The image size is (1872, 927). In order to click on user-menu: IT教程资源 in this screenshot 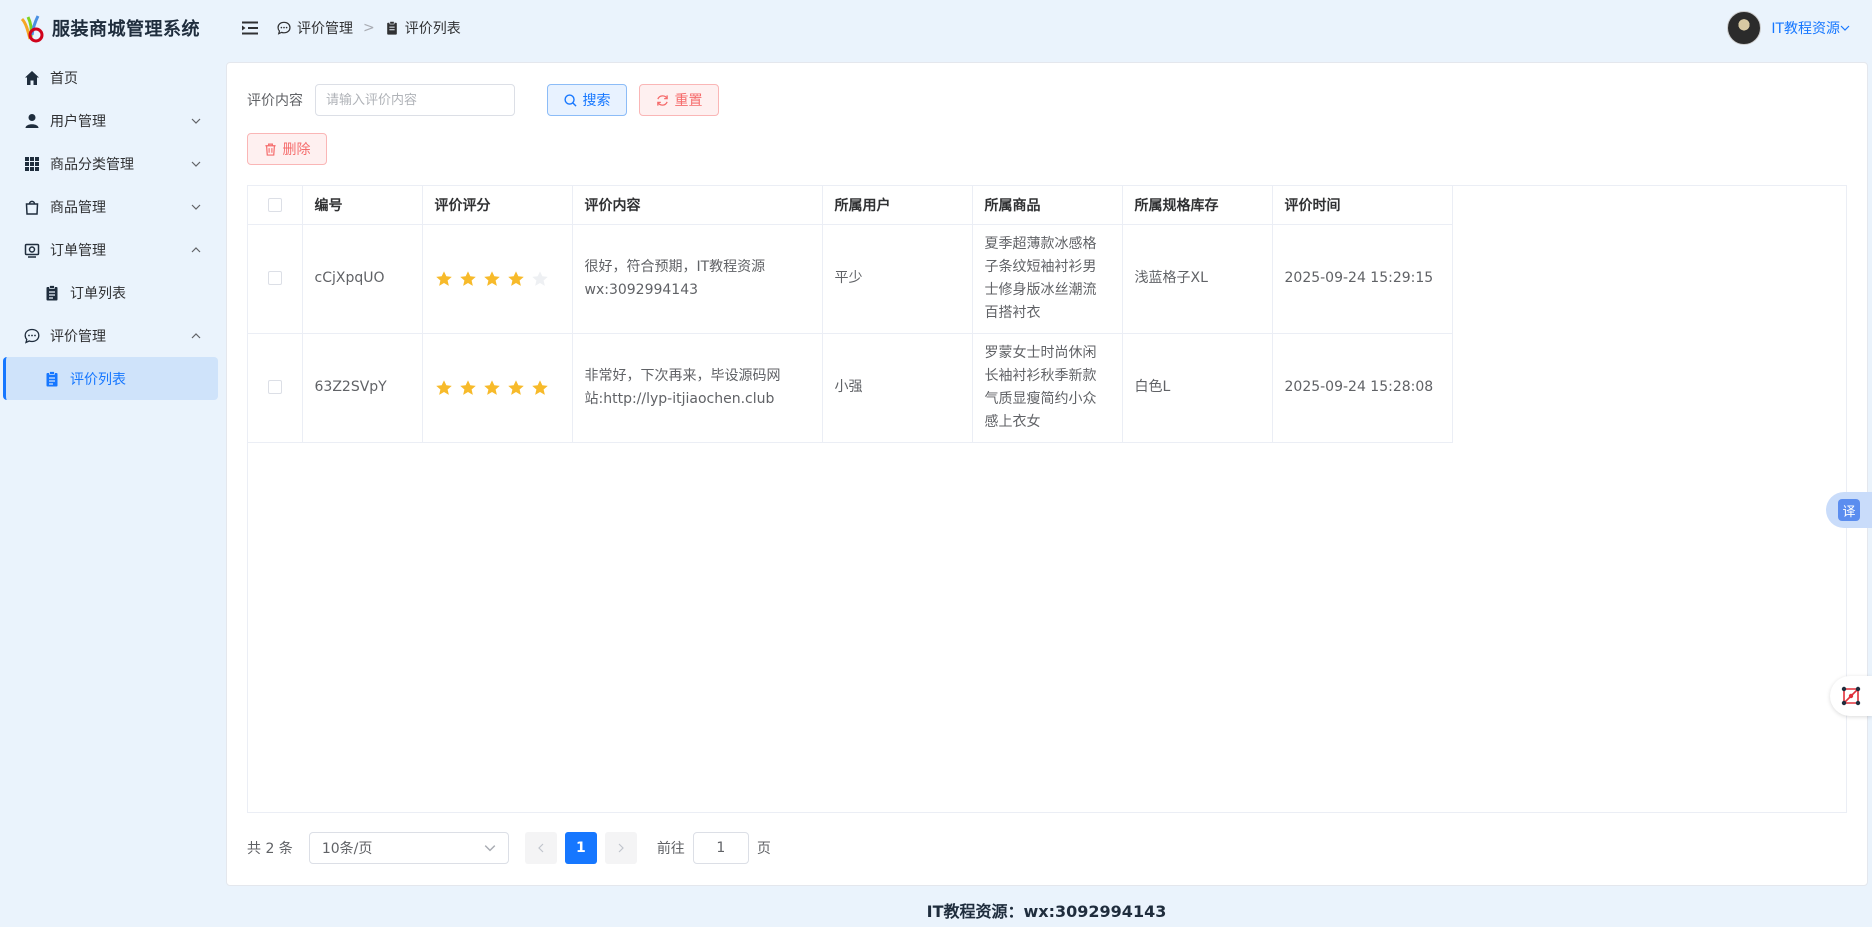, I will do `click(1788, 28)`.